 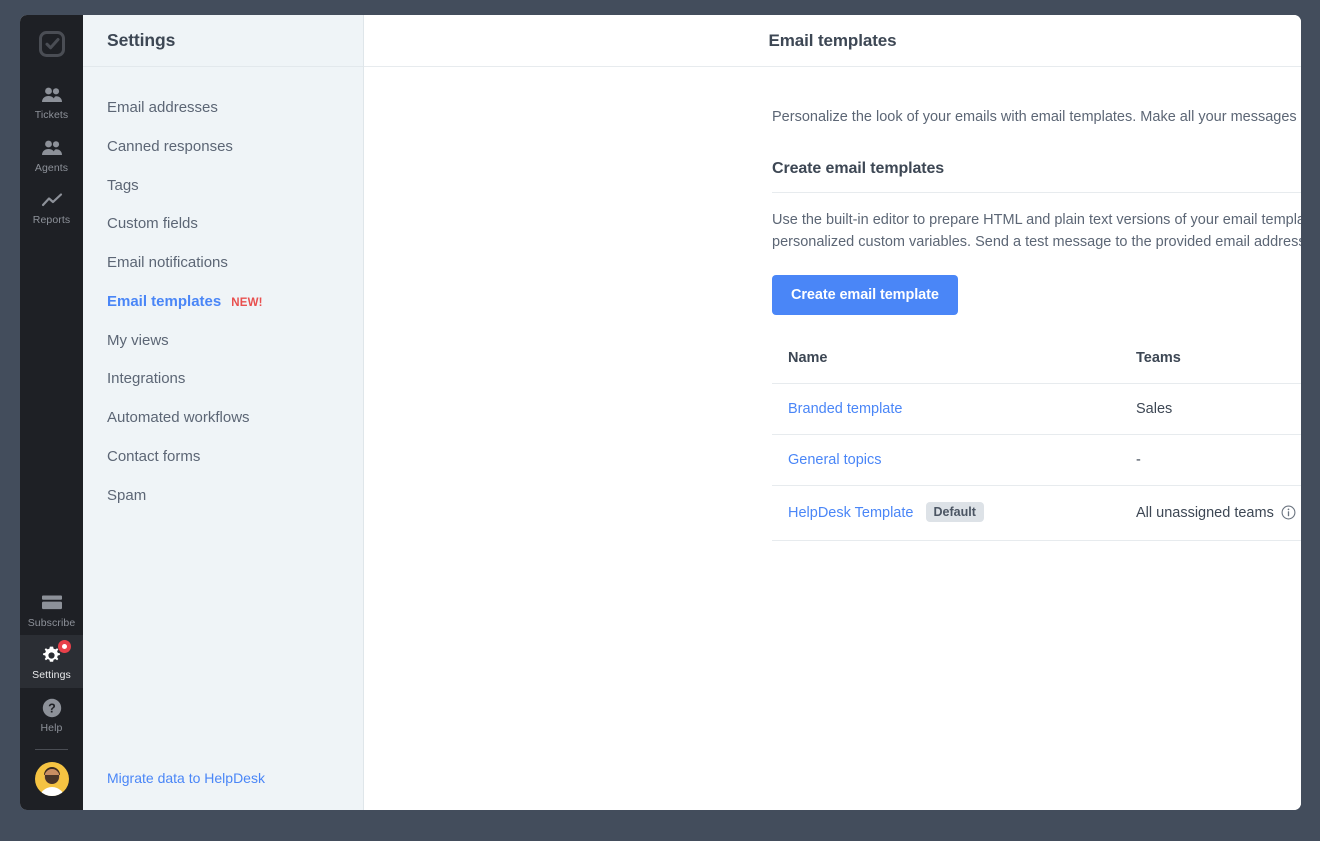 I want to click on sidebar-item-canned-responses: Canned responses, so click(x=223, y=147).